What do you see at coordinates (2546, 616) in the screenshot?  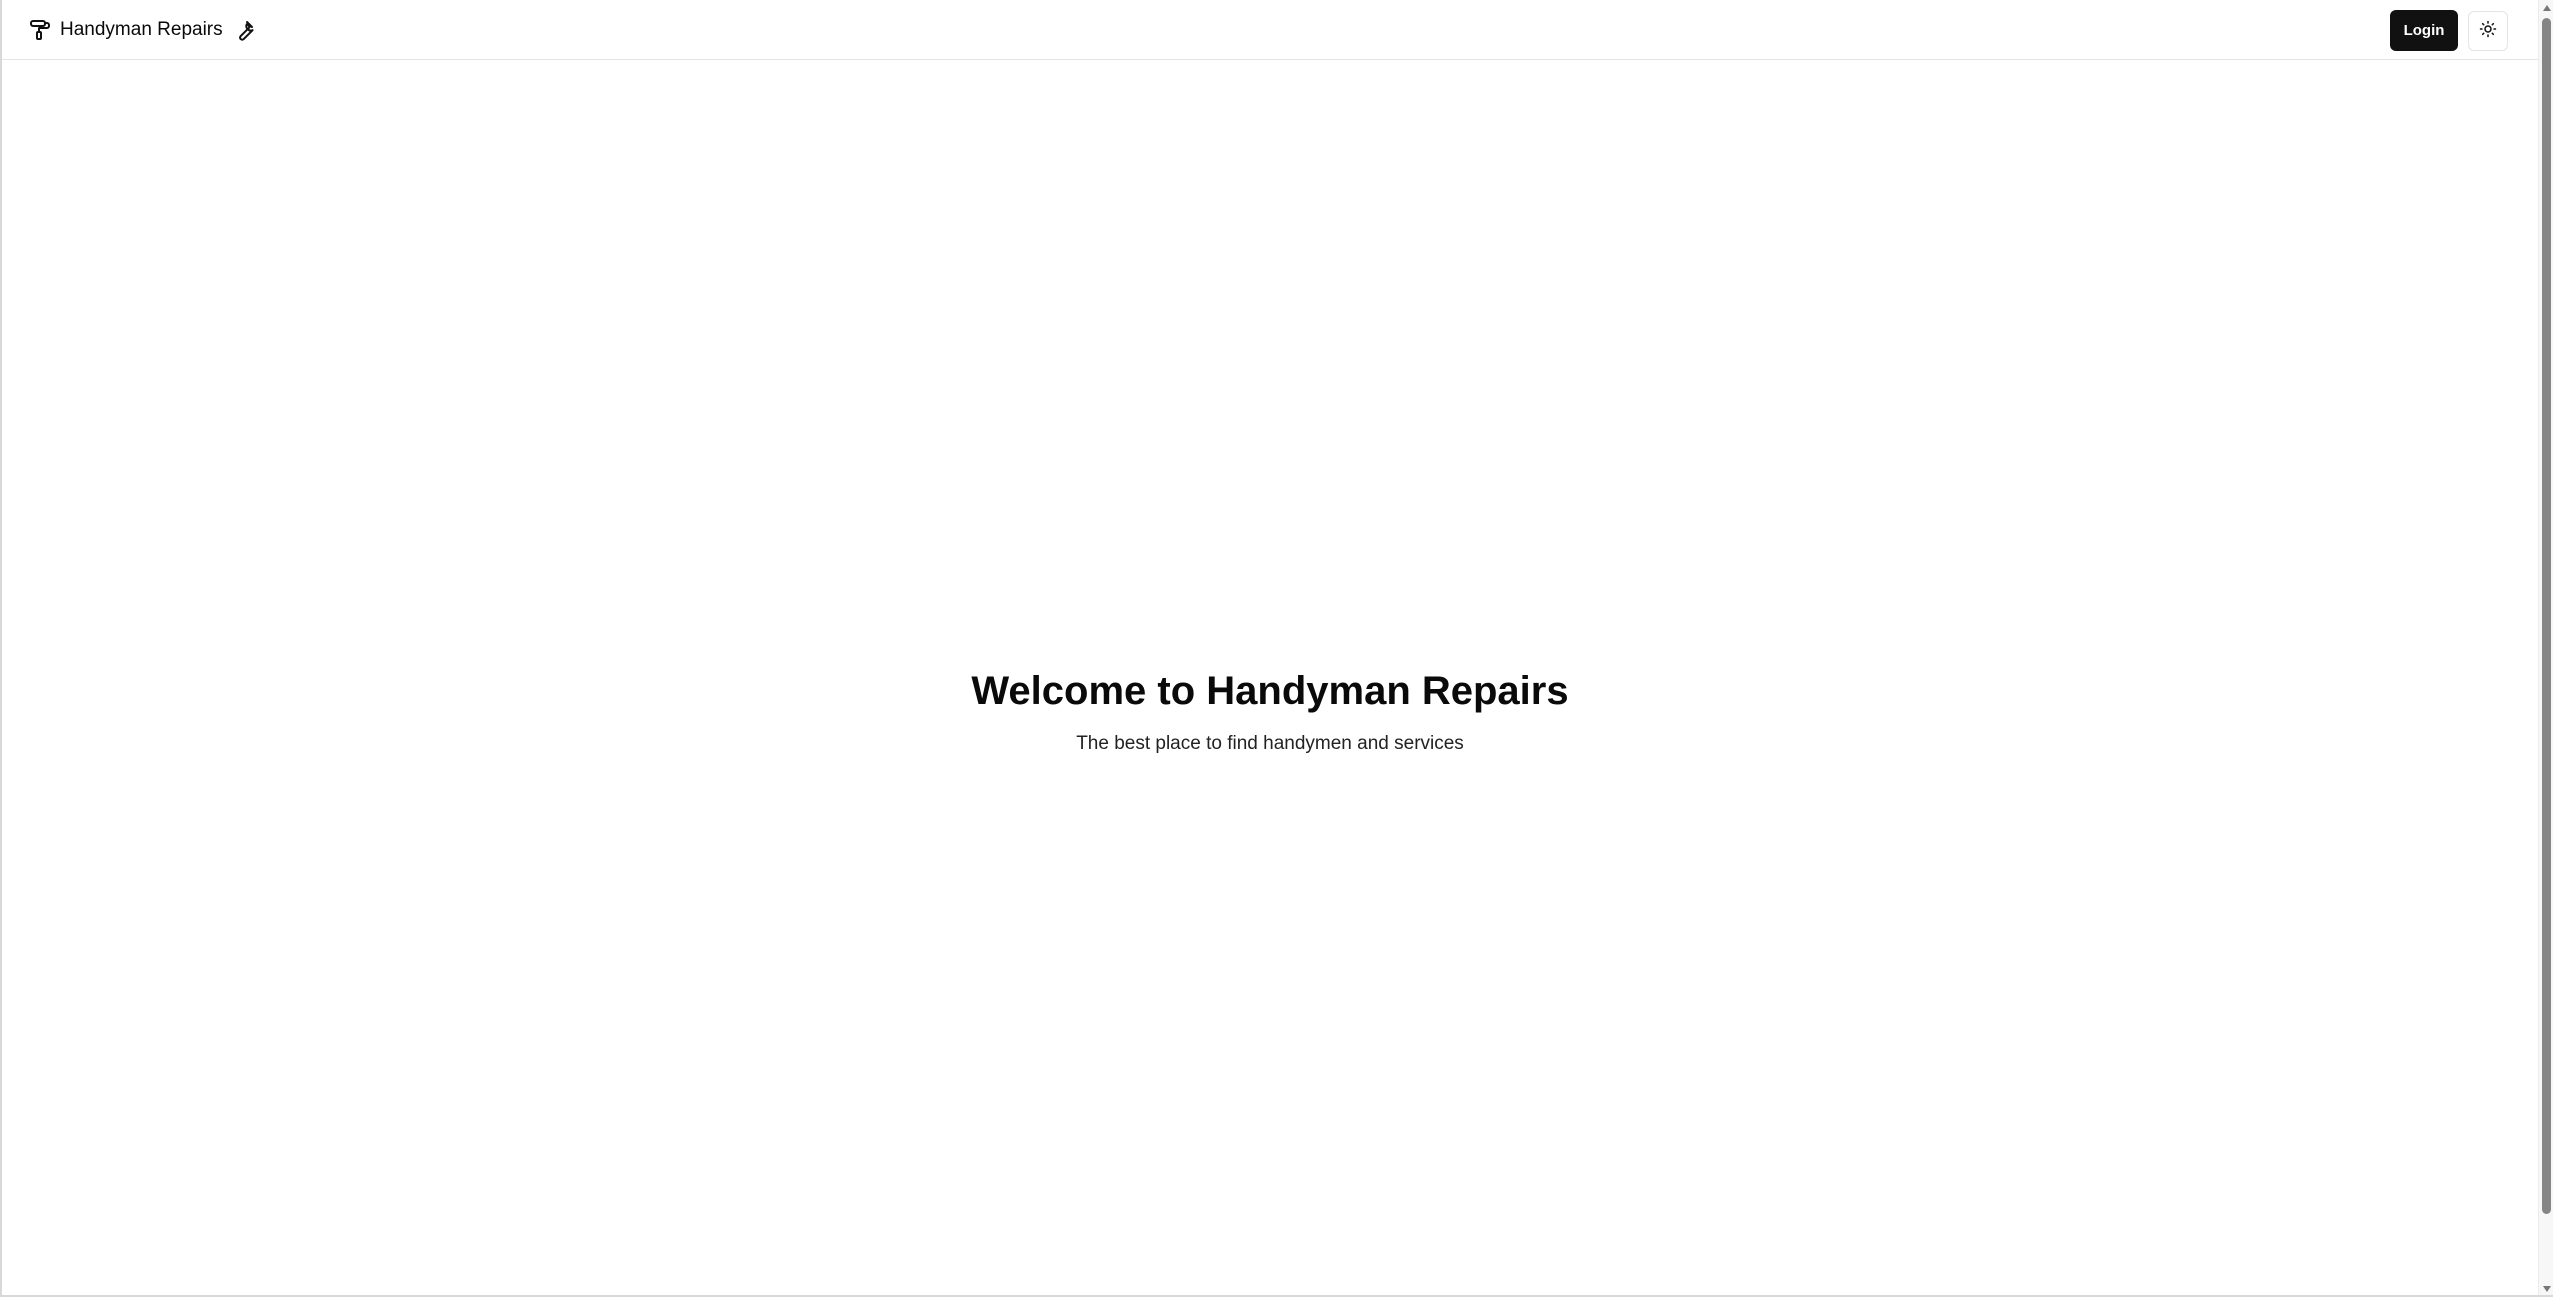 I see `scrollbar-thumb` at bounding box center [2546, 616].